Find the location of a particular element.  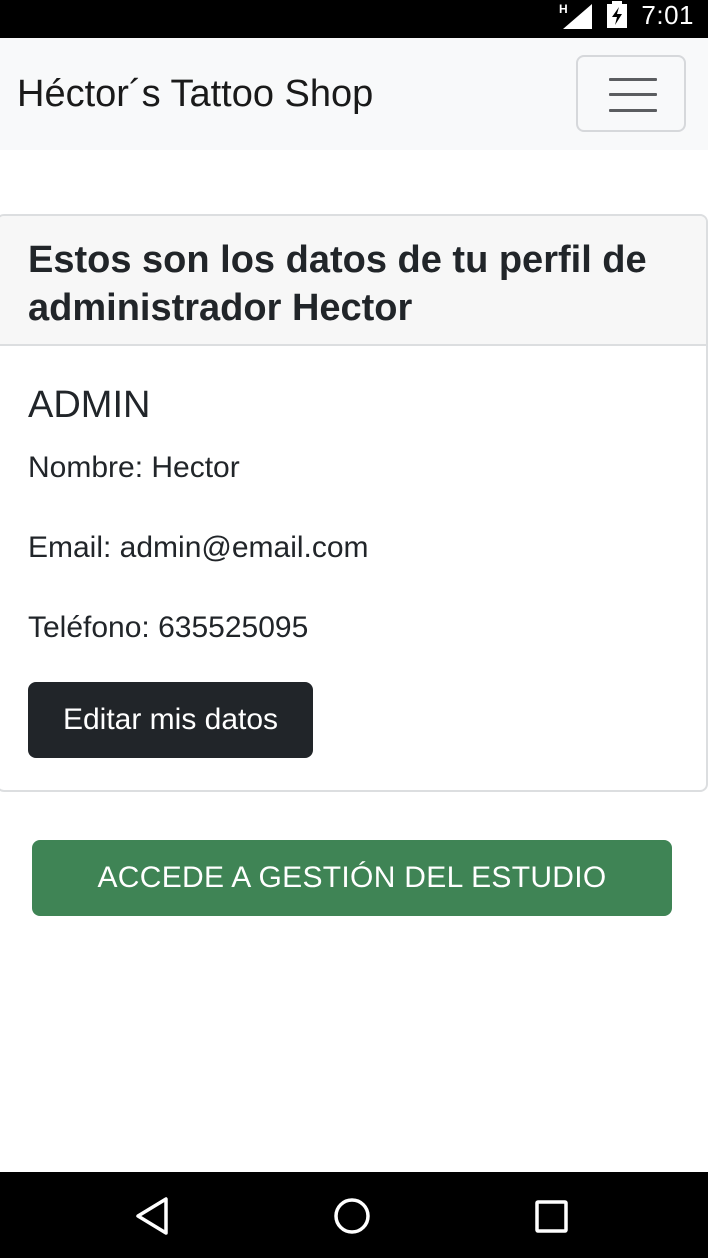

back-icon is located at coordinates (152, 1216).